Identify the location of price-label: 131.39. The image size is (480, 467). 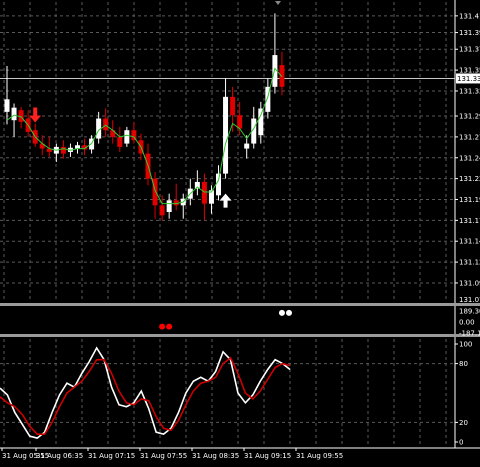
(469, 33).